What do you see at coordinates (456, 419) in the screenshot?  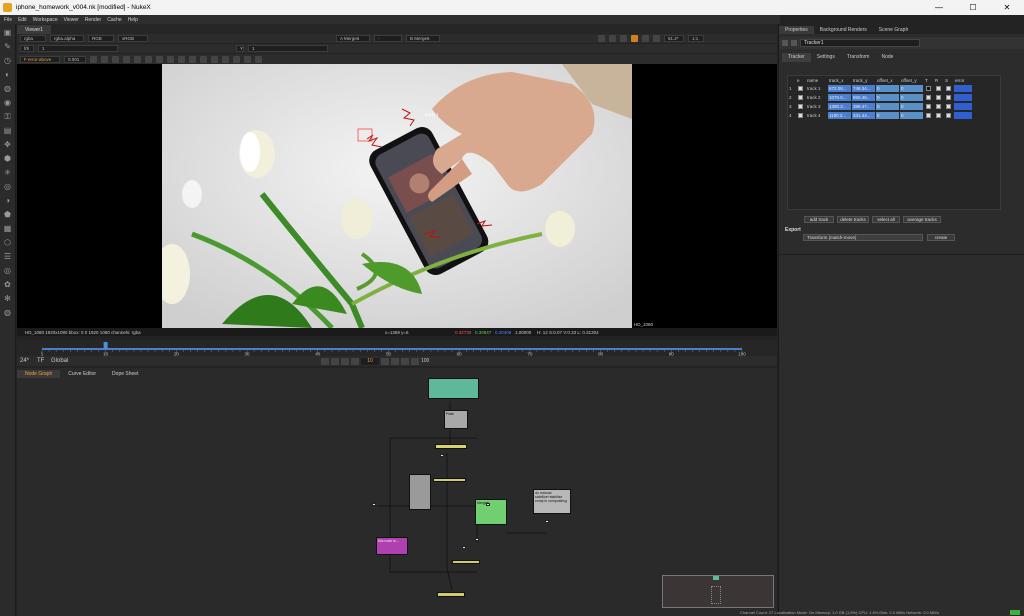 I see `plate-node: Plate` at bounding box center [456, 419].